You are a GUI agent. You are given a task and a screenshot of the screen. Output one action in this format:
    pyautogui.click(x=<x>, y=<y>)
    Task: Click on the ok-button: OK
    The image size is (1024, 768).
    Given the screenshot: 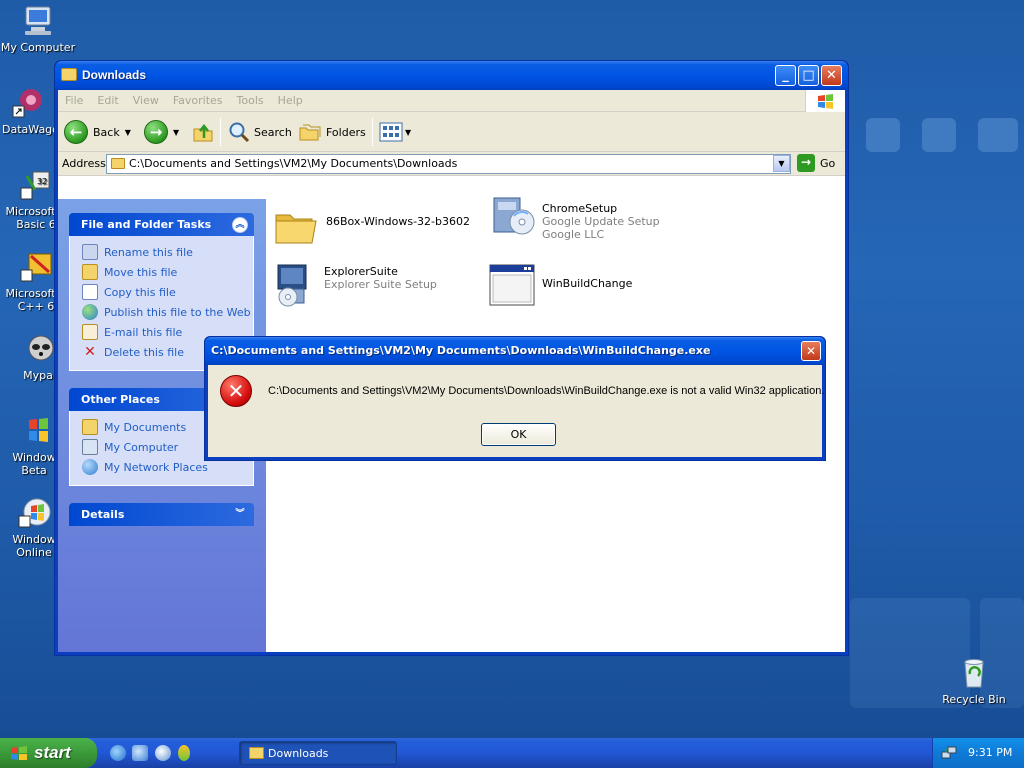 What is the action you would take?
    pyautogui.click(x=518, y=434)
    